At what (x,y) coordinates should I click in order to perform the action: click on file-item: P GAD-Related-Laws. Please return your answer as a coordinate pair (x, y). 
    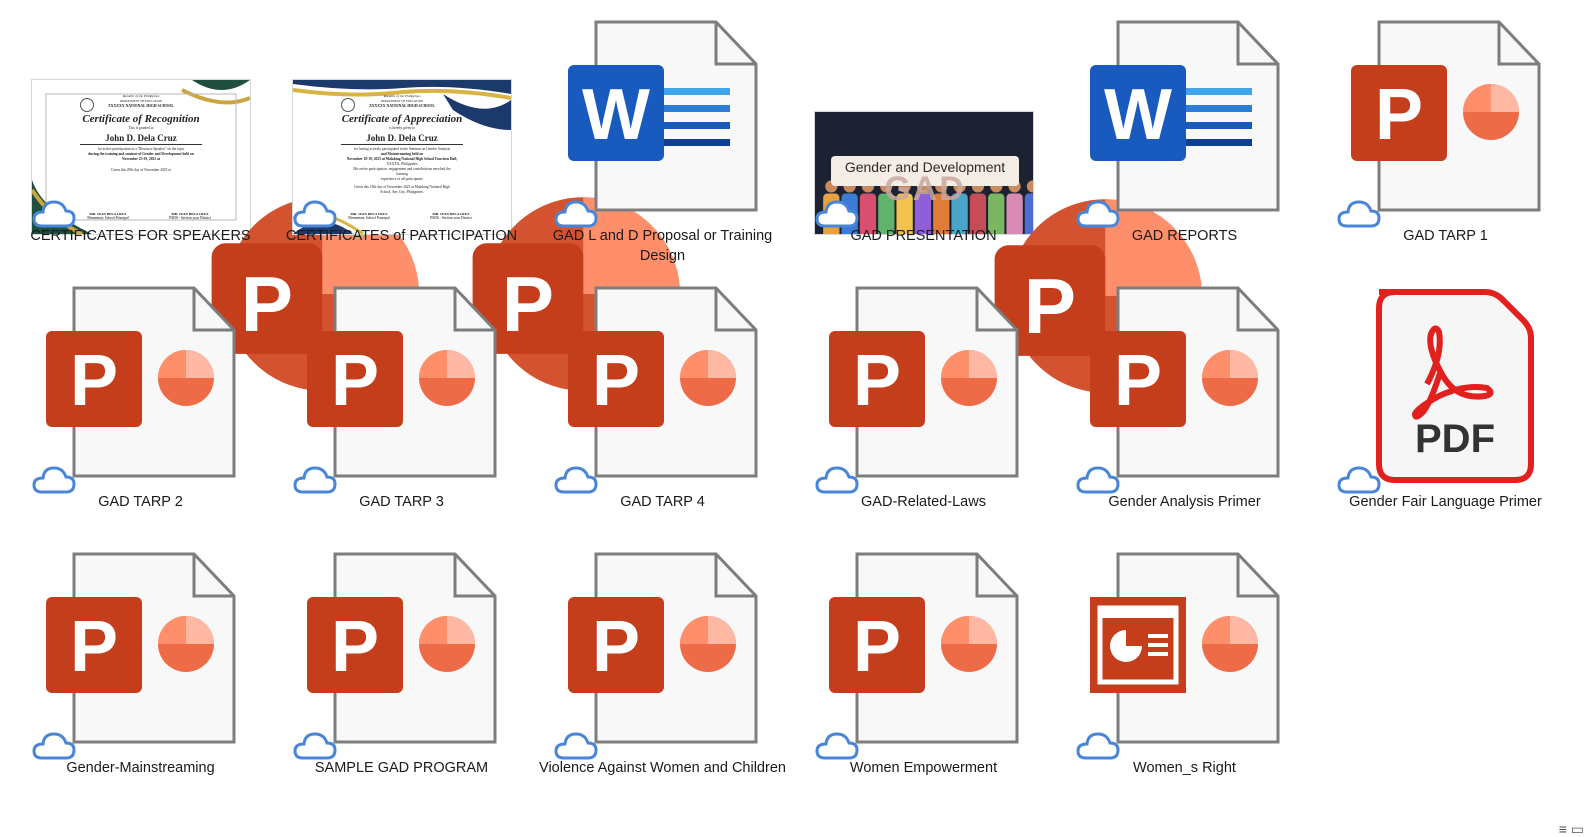
    Looking at the image, I should click on (923, 409).